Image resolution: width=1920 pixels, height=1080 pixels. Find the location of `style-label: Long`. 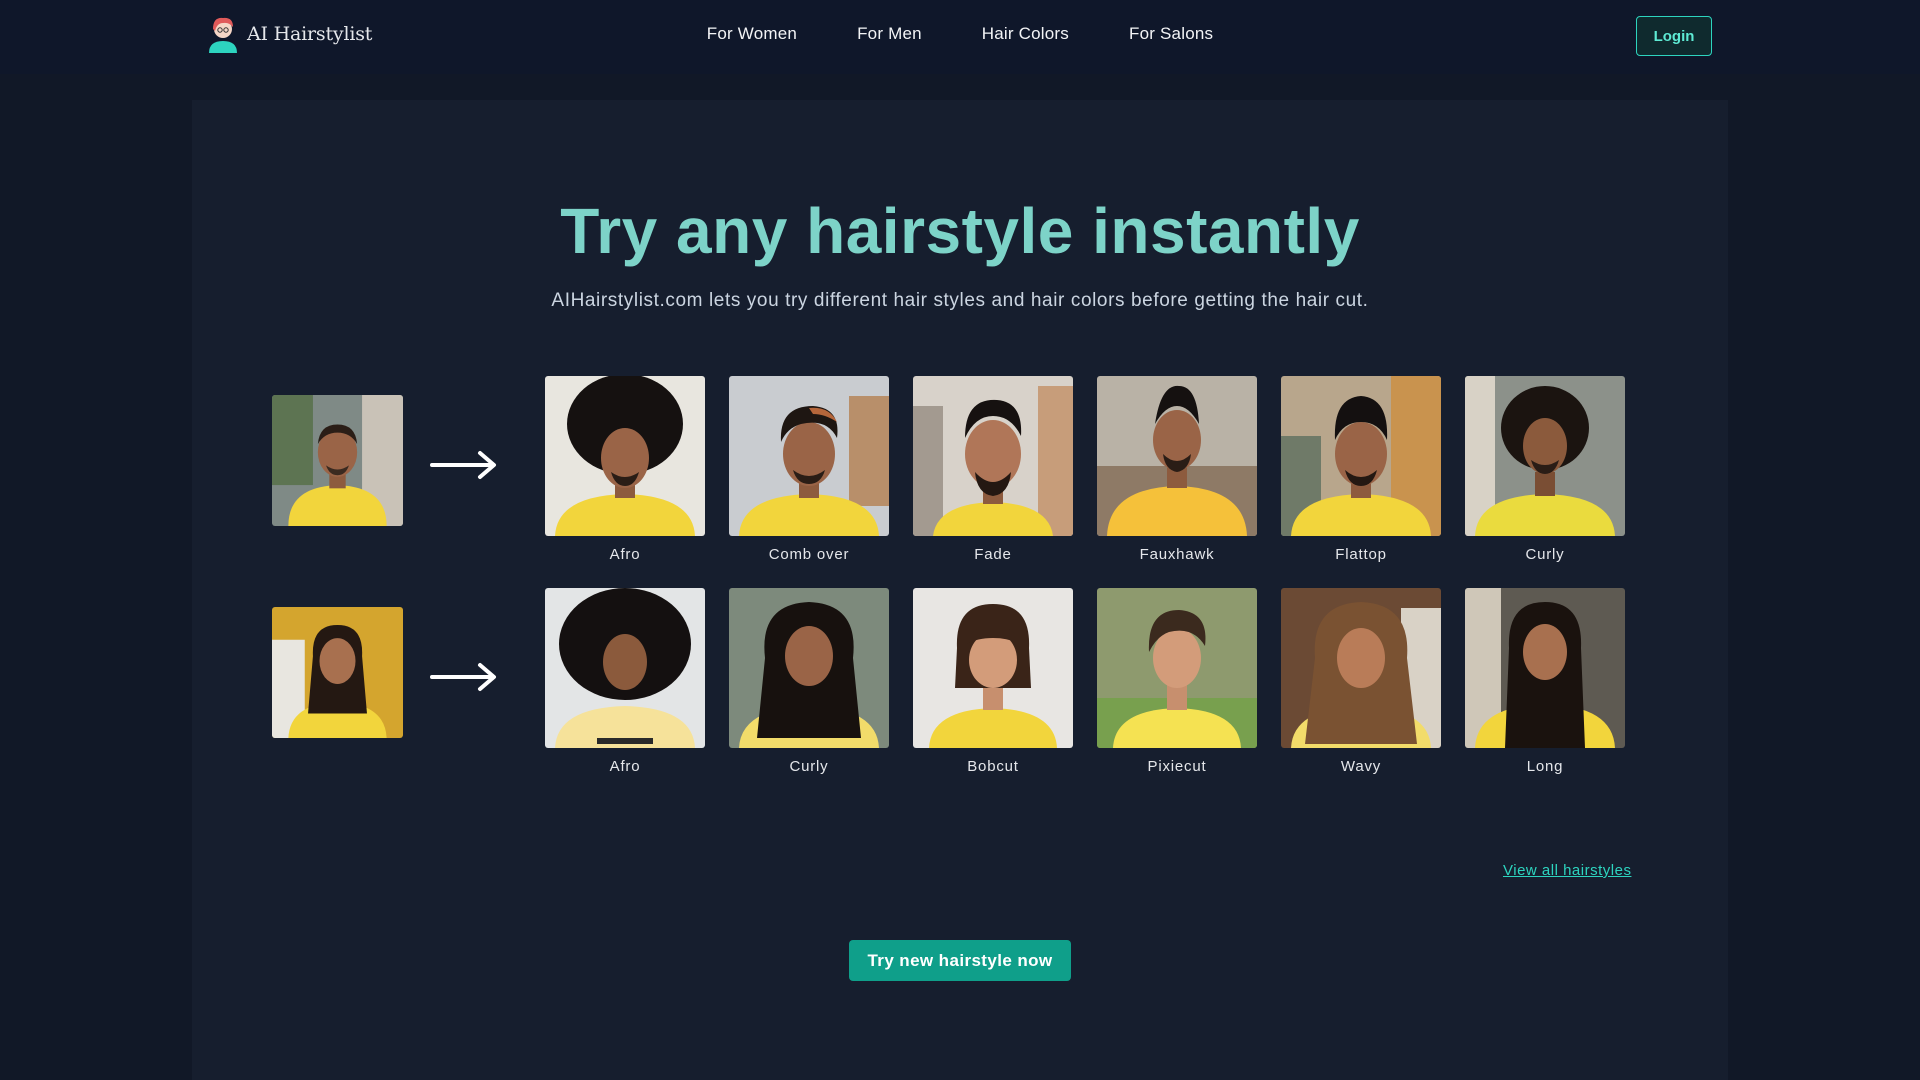

style-label: Long is located at coordinates (1545, 766).